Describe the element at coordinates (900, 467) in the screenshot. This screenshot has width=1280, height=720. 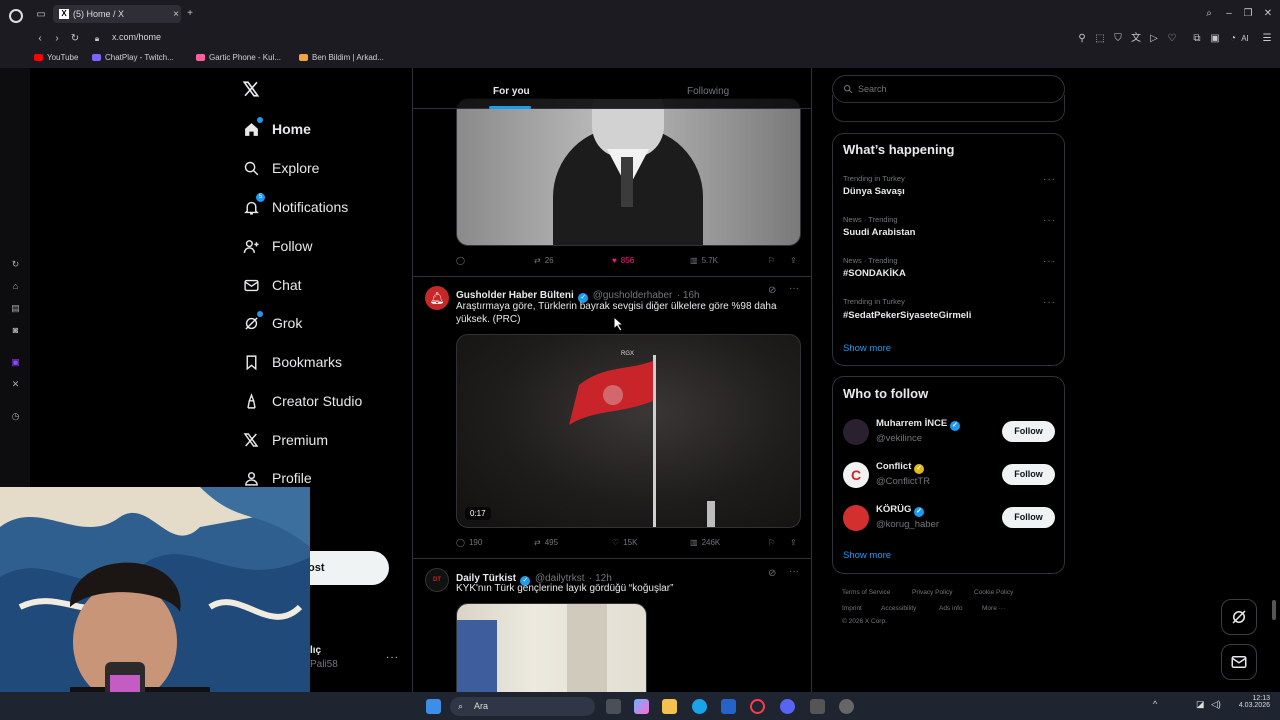
I see `suggestion-name: Conflict ✓` at that location.